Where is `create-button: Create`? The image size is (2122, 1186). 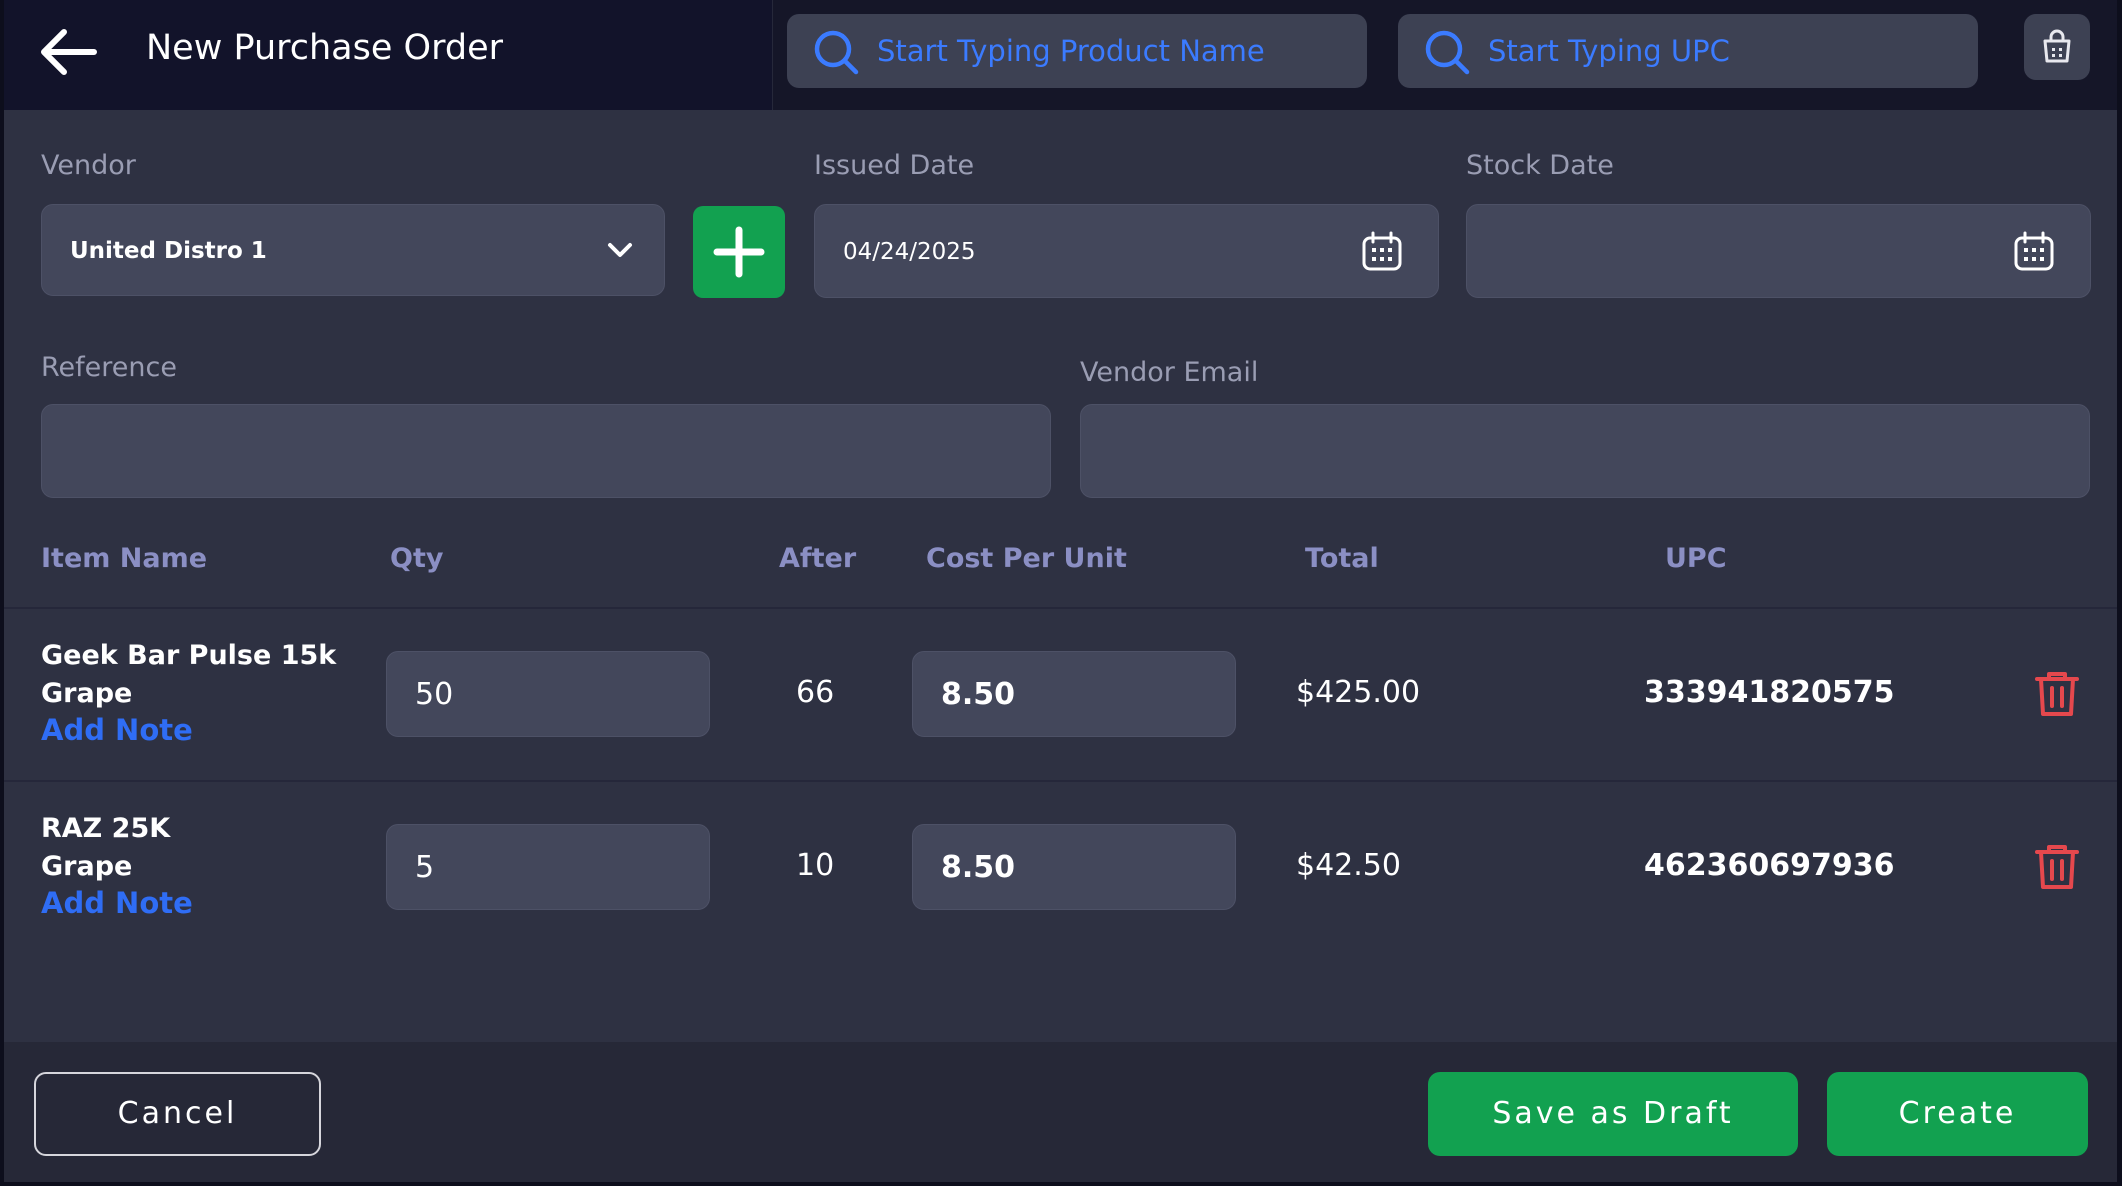
create-button: Create is located at coordinates (1957, 1114).